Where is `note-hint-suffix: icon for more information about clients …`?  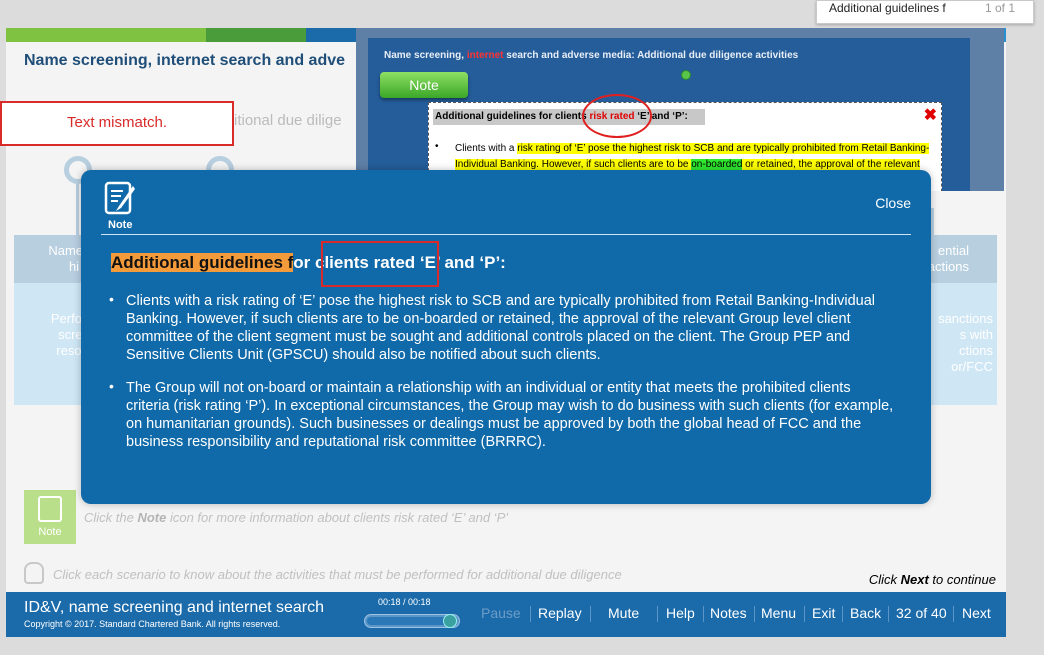
note-hint-suffix: icon for more information about clients … is located at coordinates (337, 517).